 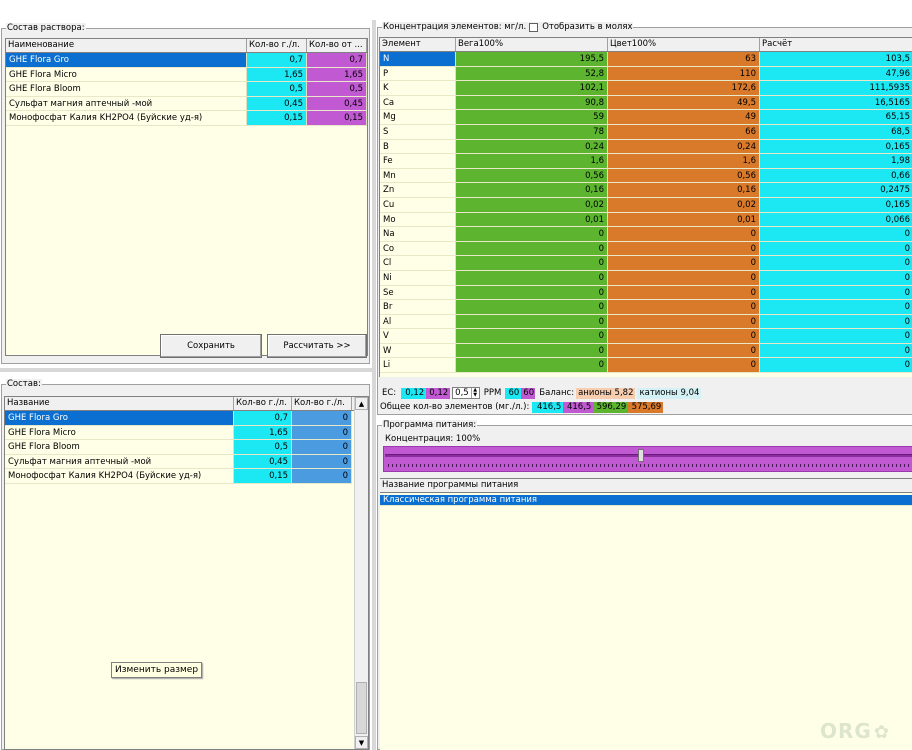 What do you see at coordinates (186, 60) in the screenshot?
I see `solution-row: GHE Flora Gro 0,7 0,7` at bounding box center [186, 60].